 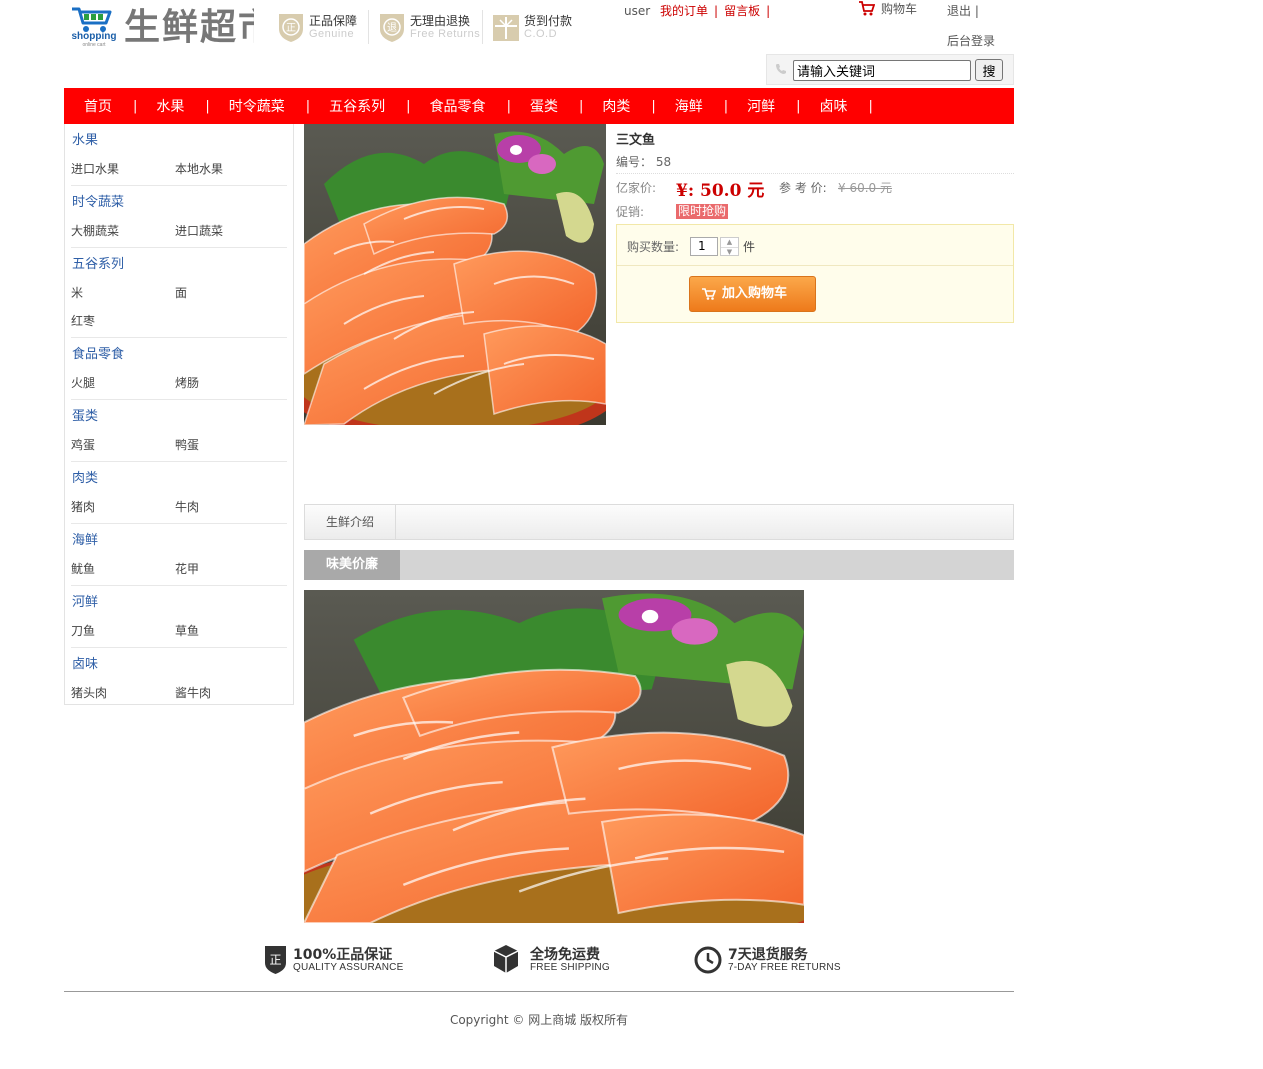 I want to click on category-title: 水果, so click(x=179, y=140).